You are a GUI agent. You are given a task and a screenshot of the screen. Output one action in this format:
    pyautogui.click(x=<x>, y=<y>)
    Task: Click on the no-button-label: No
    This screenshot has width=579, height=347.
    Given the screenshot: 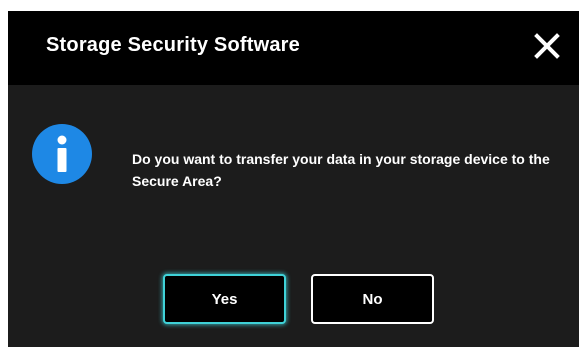 What is the action you would take?
    pyautogui.click(x=372, y=299)
    